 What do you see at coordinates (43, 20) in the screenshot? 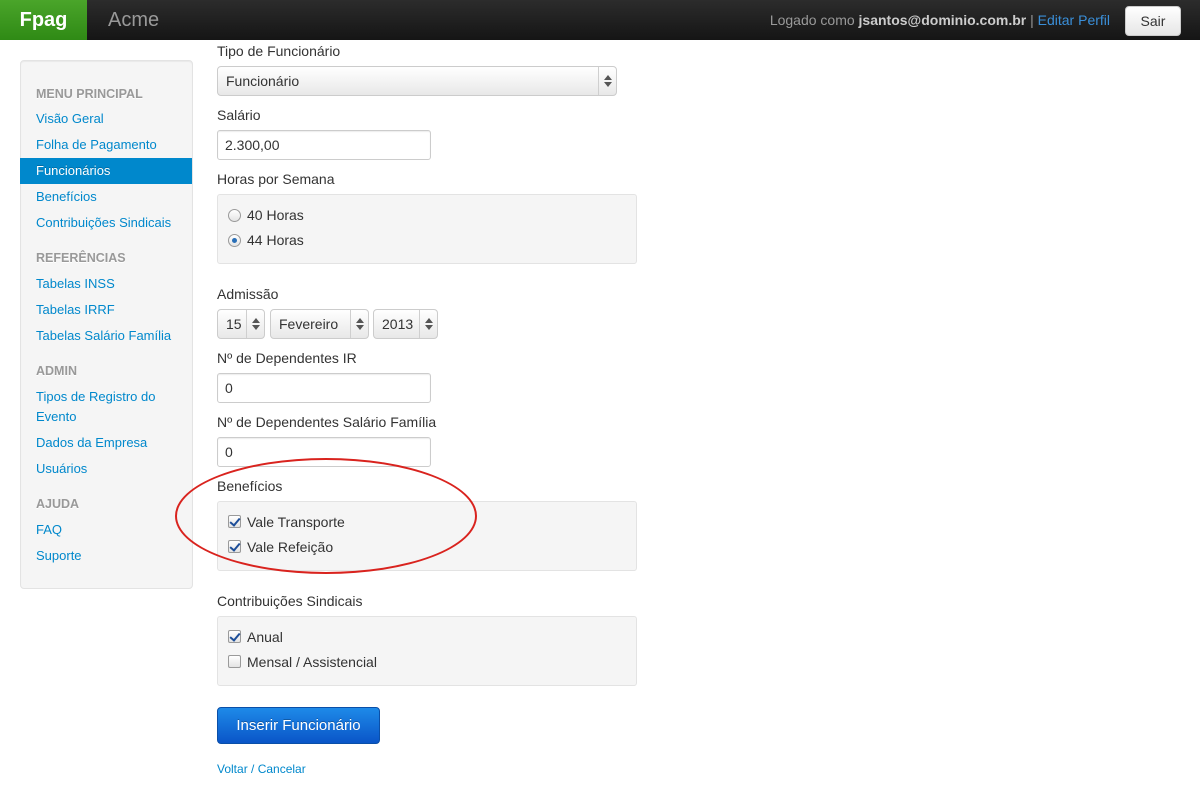
I see `brand-logo: Fpag` at bounding box center [43, 20].